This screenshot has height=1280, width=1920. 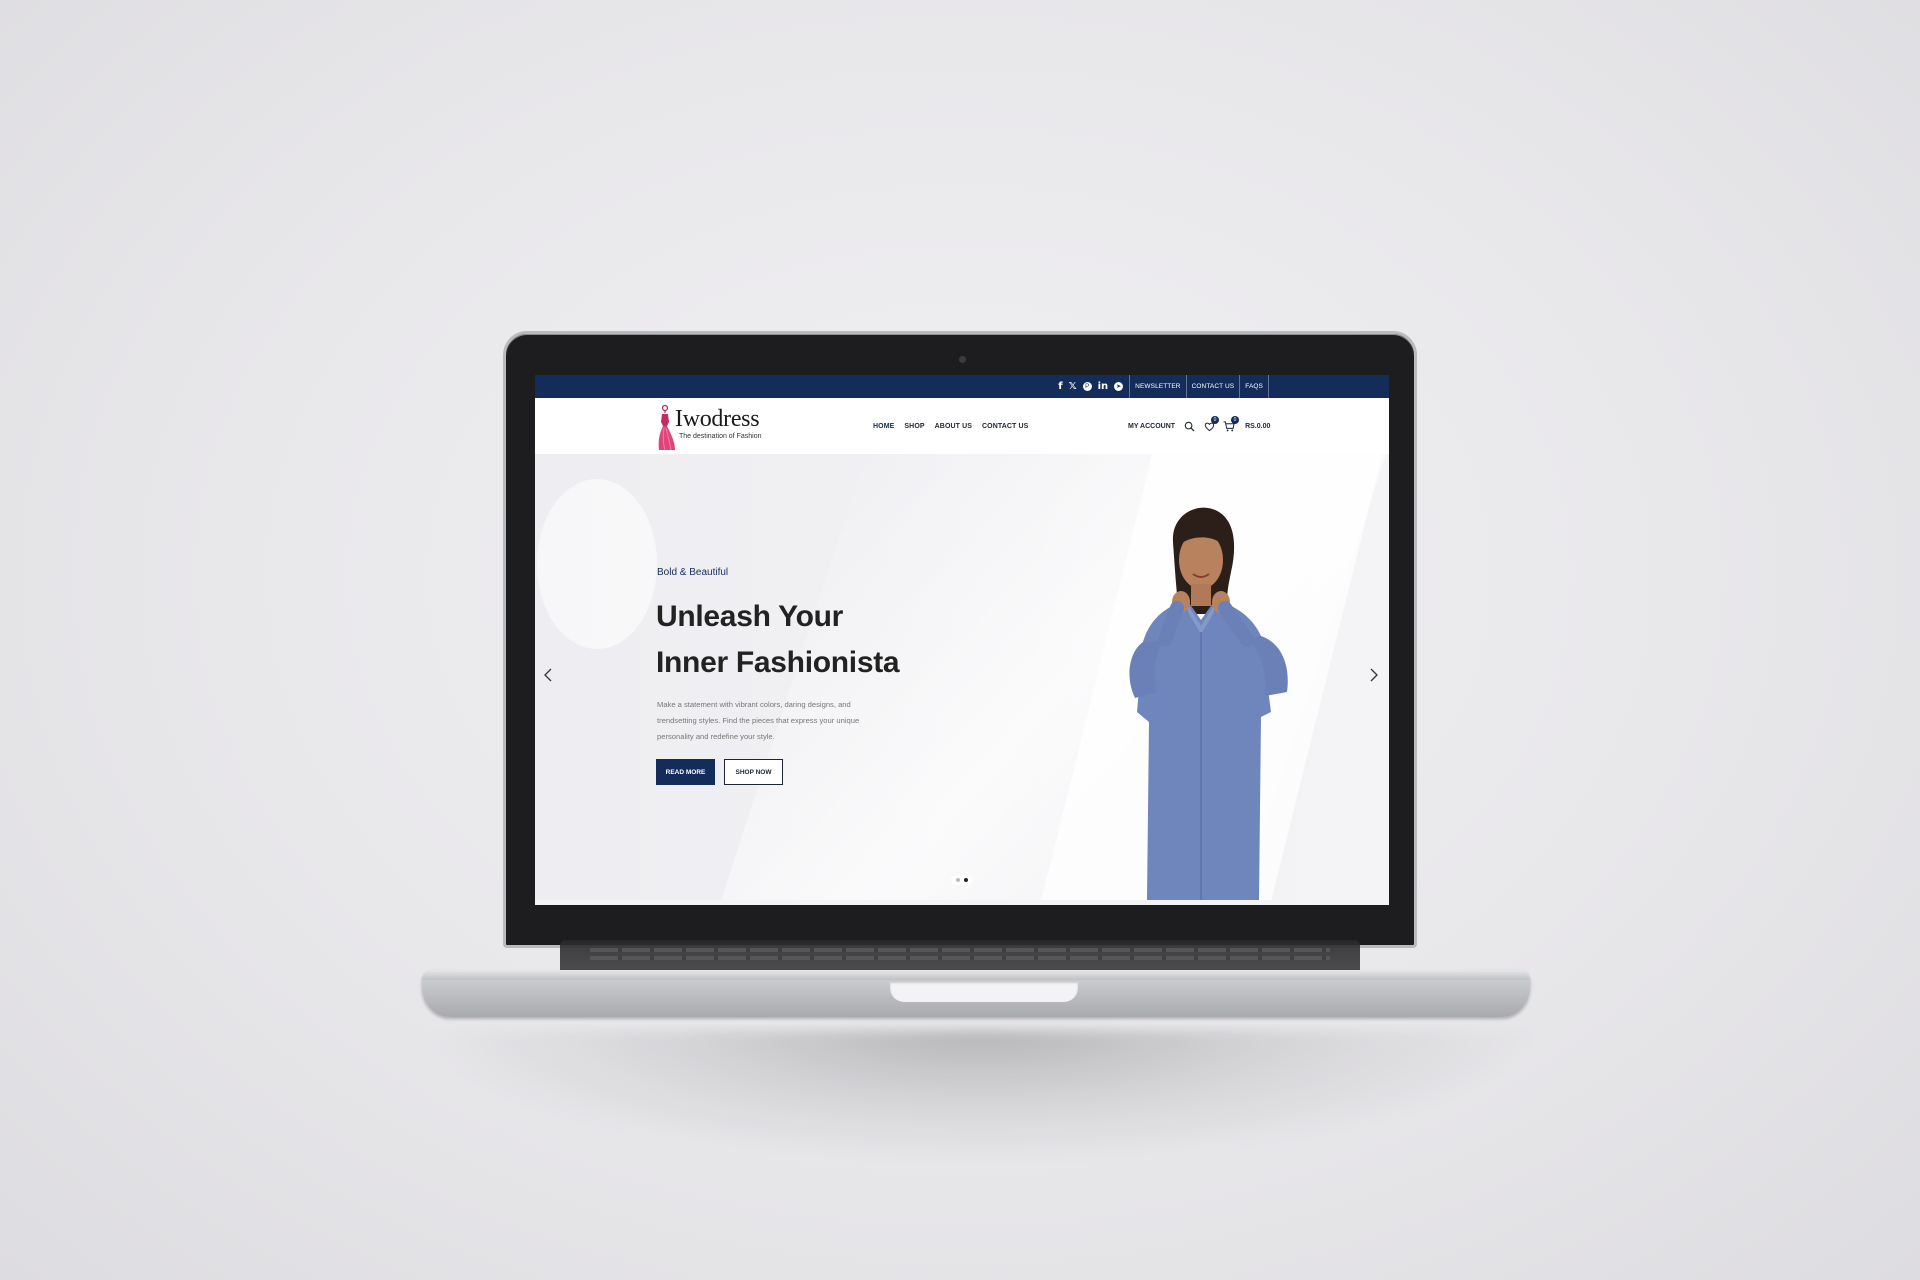 What do you see at coordinates (685, 772) in the screenshot?
I see `read-more-button: READ MORE` at bounding box center [685, 772].